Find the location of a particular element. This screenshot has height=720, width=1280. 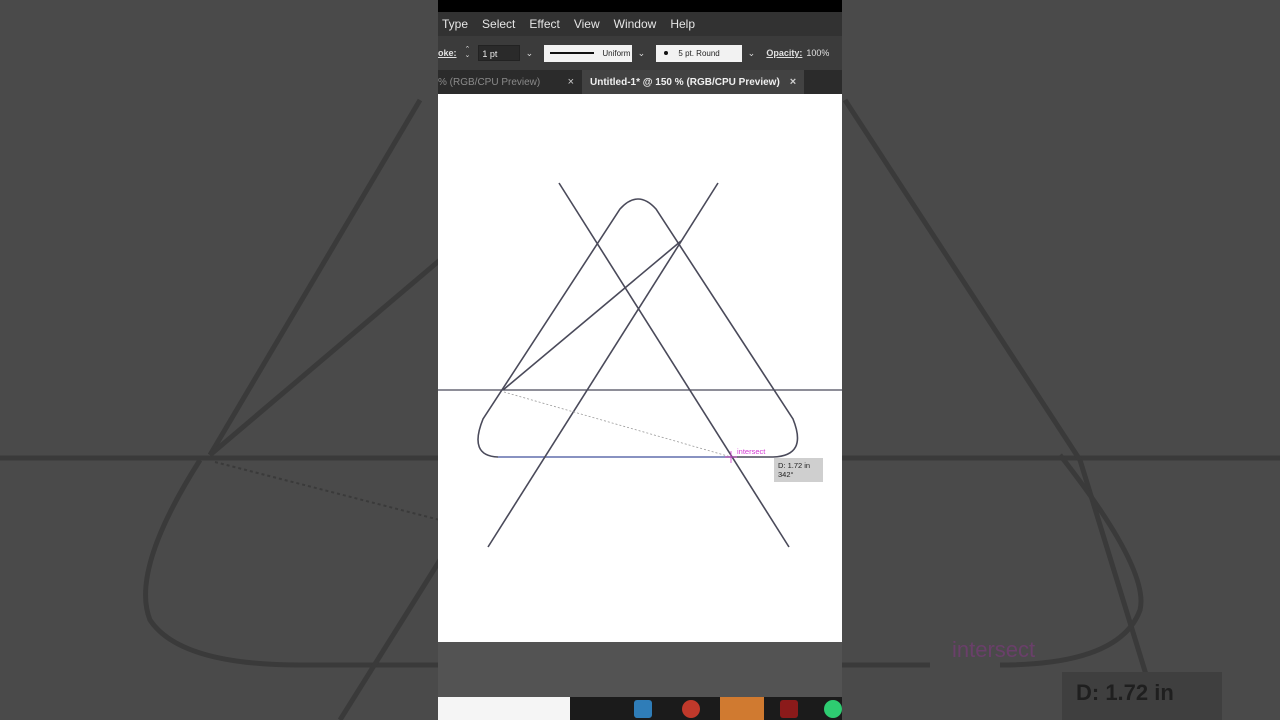

tab-untitled-1: Untitled-1* @ 150 % (RGB/CPU Preview) × is located at coordinates (693, 82).